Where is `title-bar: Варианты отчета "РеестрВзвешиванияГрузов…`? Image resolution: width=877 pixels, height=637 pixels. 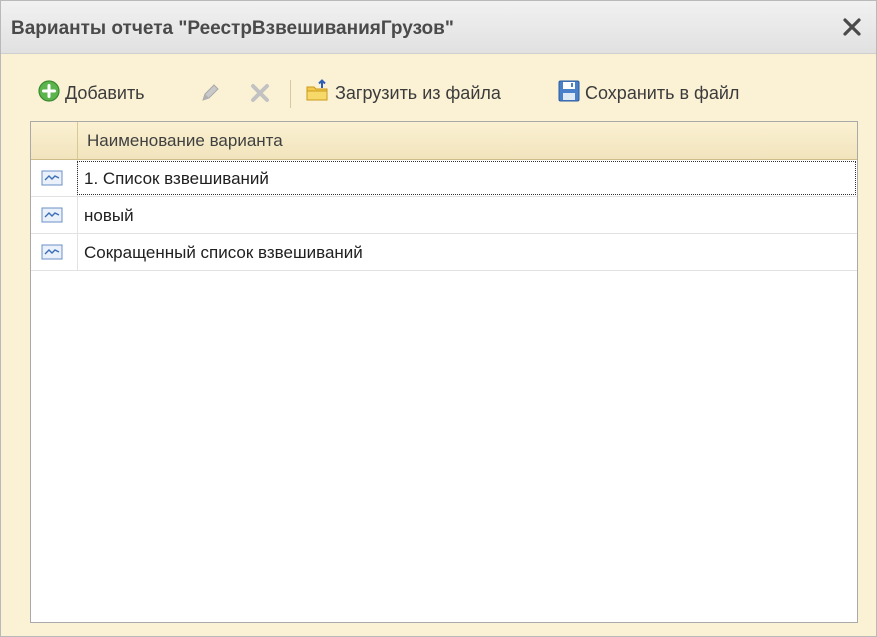 title-bar: Варианты отчета "РеестрВзвешиванияГрузов… is located at coordinates (438, 27).